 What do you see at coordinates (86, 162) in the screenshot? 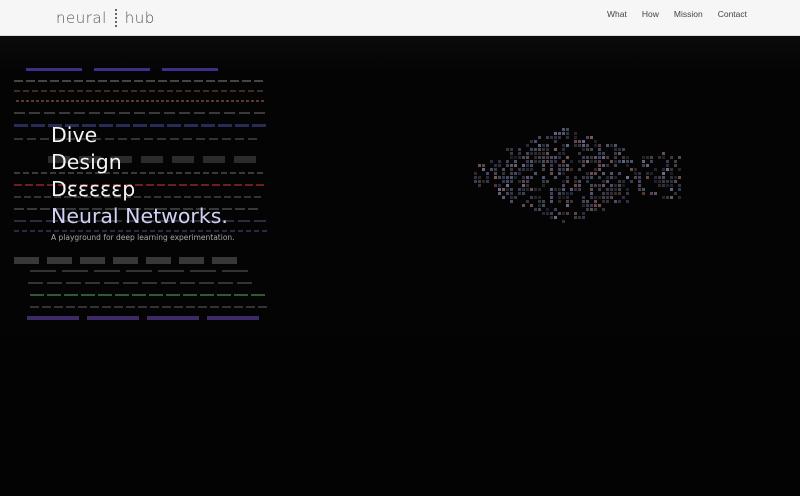
I see `headline-line-design: Design` at bounding box center [86, 162].